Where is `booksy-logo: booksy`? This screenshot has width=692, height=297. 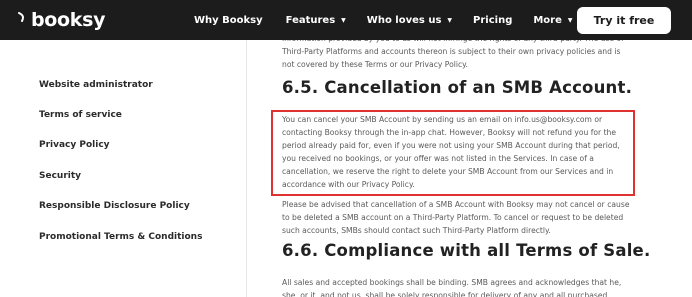
booksy-logo: booksy is located at coordinates (62, 20).